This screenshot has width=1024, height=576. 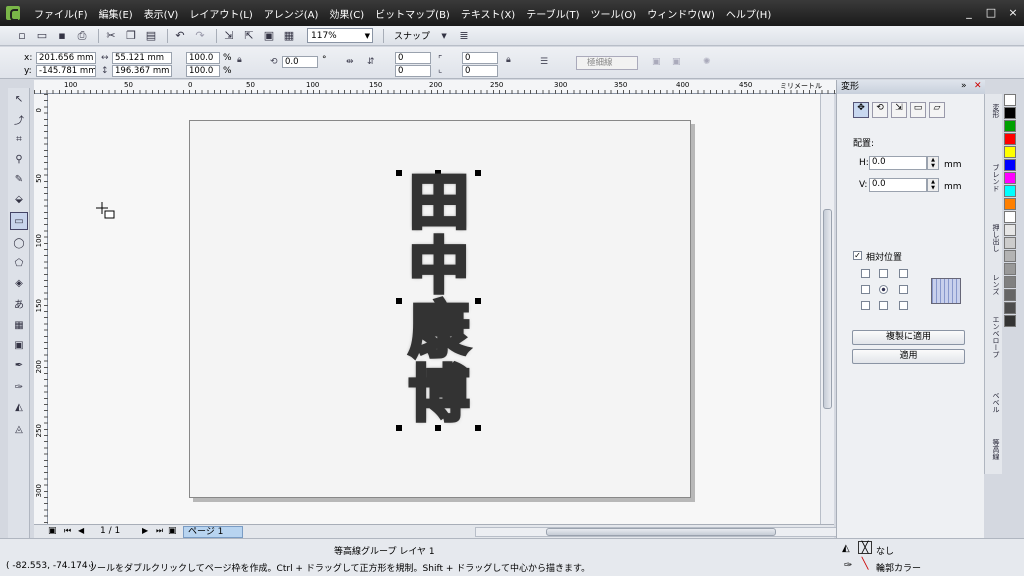 What do you see at coordinates (676, 62) in the screenshot?
I see `to-back-icon: ▣` at bounding box center [676, 62].